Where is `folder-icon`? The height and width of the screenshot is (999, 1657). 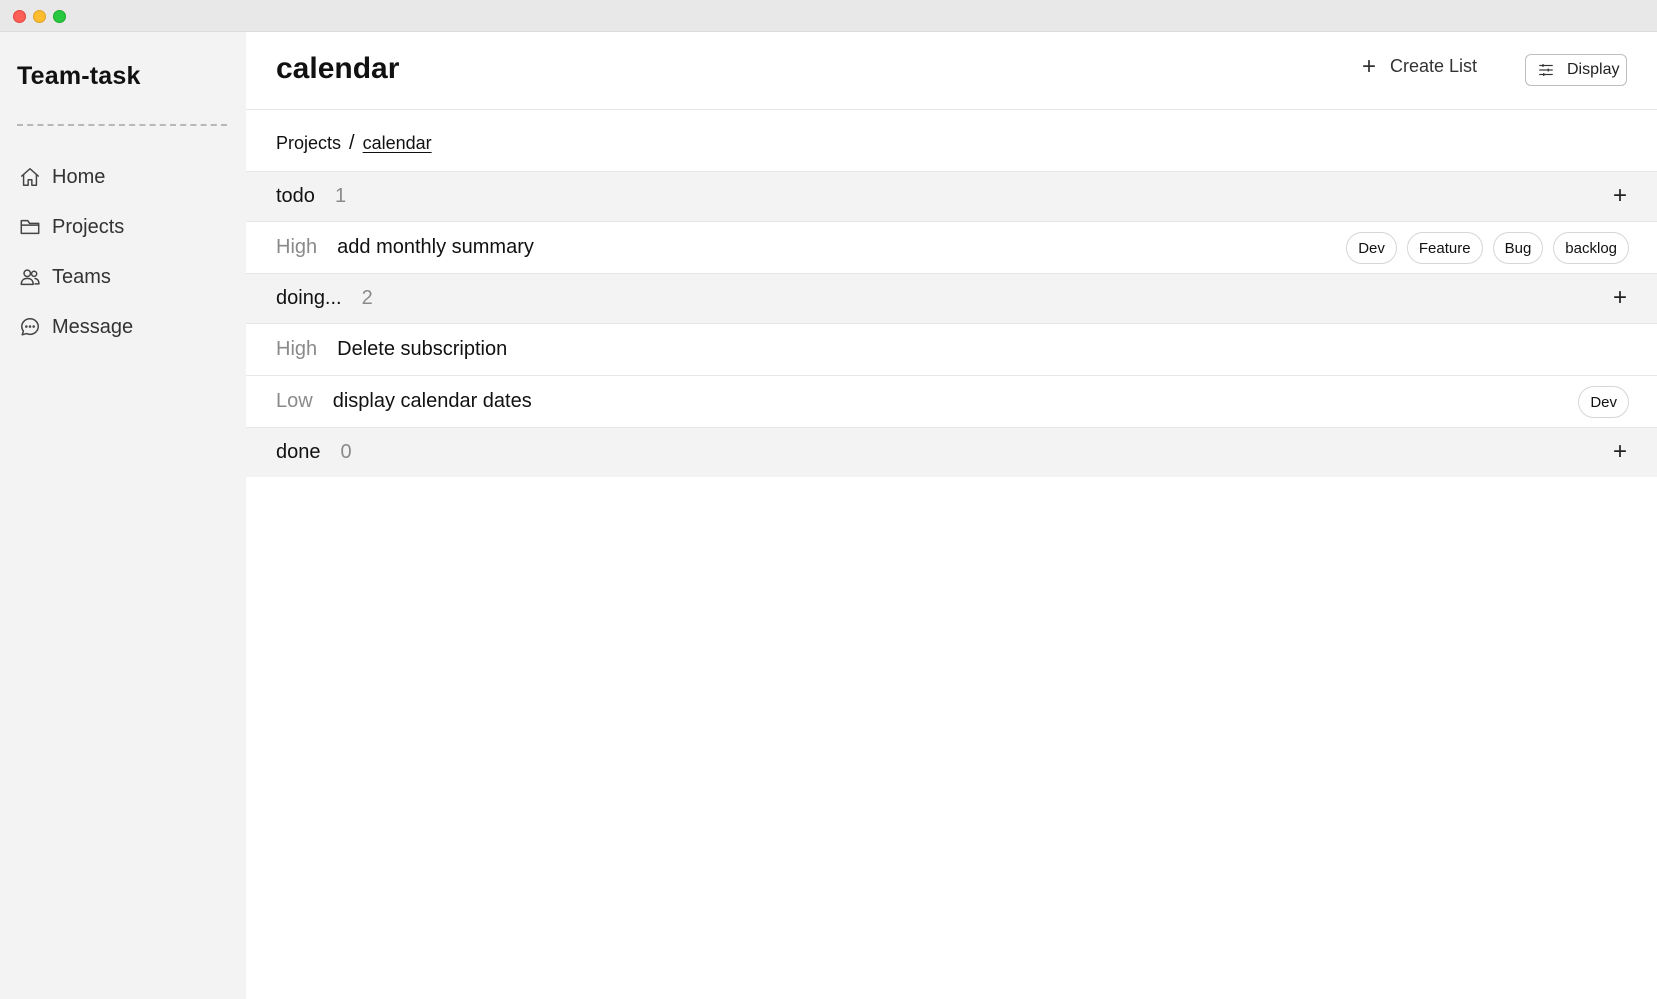
folder-icon is located at coordinates (30, 227).